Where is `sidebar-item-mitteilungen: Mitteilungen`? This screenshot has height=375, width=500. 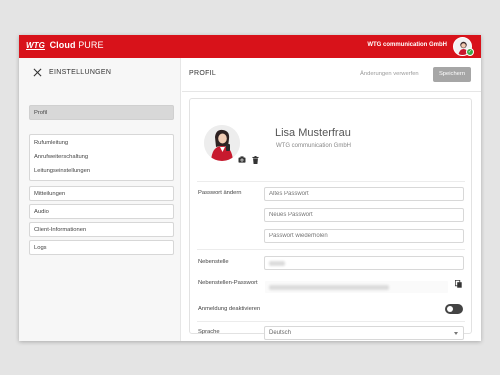
sidebar-item-mitteilungen: Mitteilungen is located at coordinates (101, 193).